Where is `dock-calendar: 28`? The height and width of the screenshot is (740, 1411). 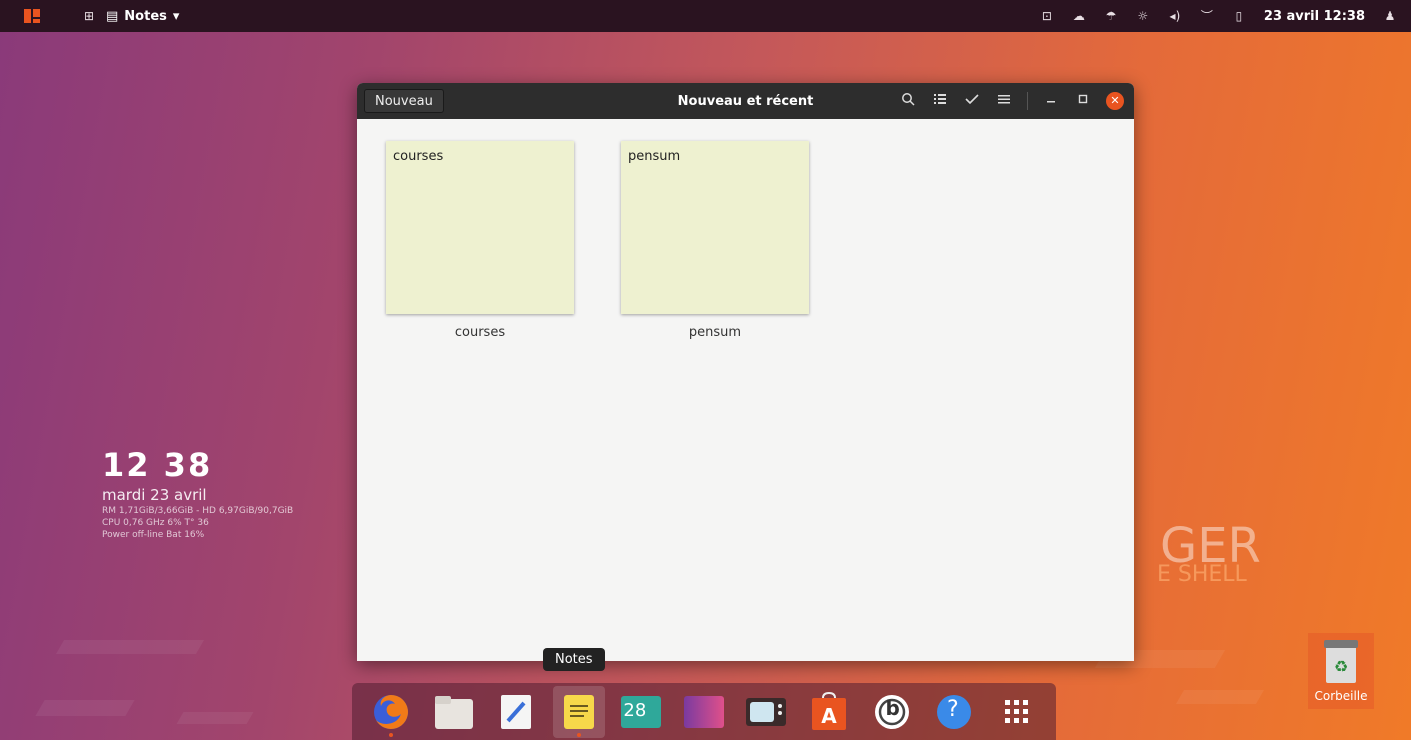
dock-calendar: 28 is located at coordinates (641, 712).